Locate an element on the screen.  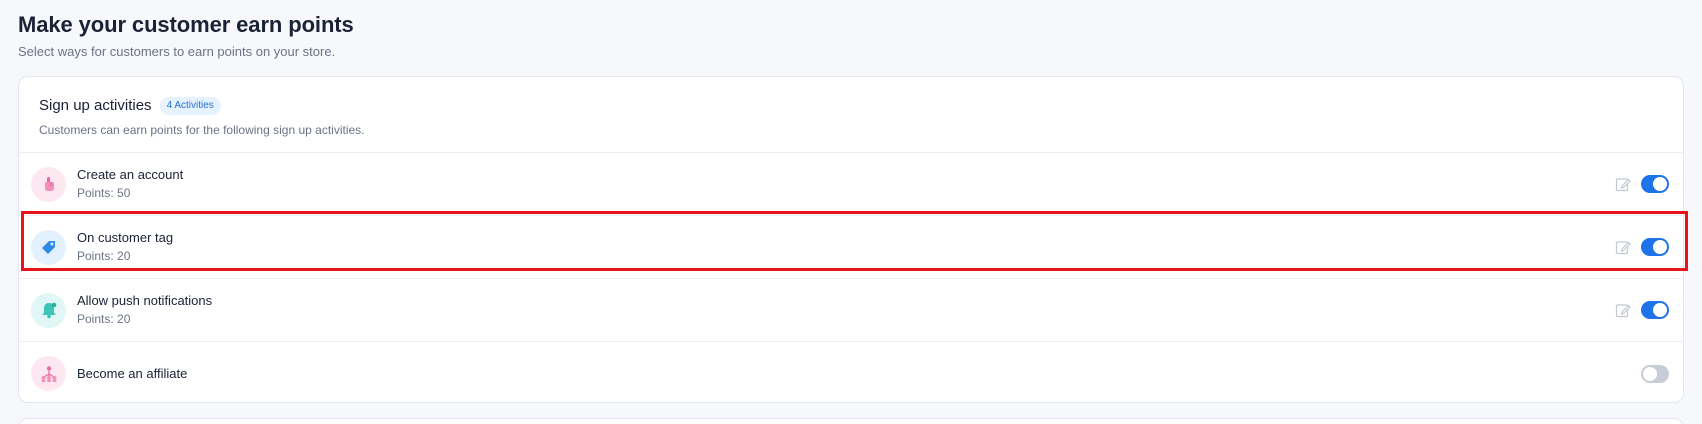
activity-row-push-notifications: Allow push notifications Points: 20 is located at coordinates (851, 310).